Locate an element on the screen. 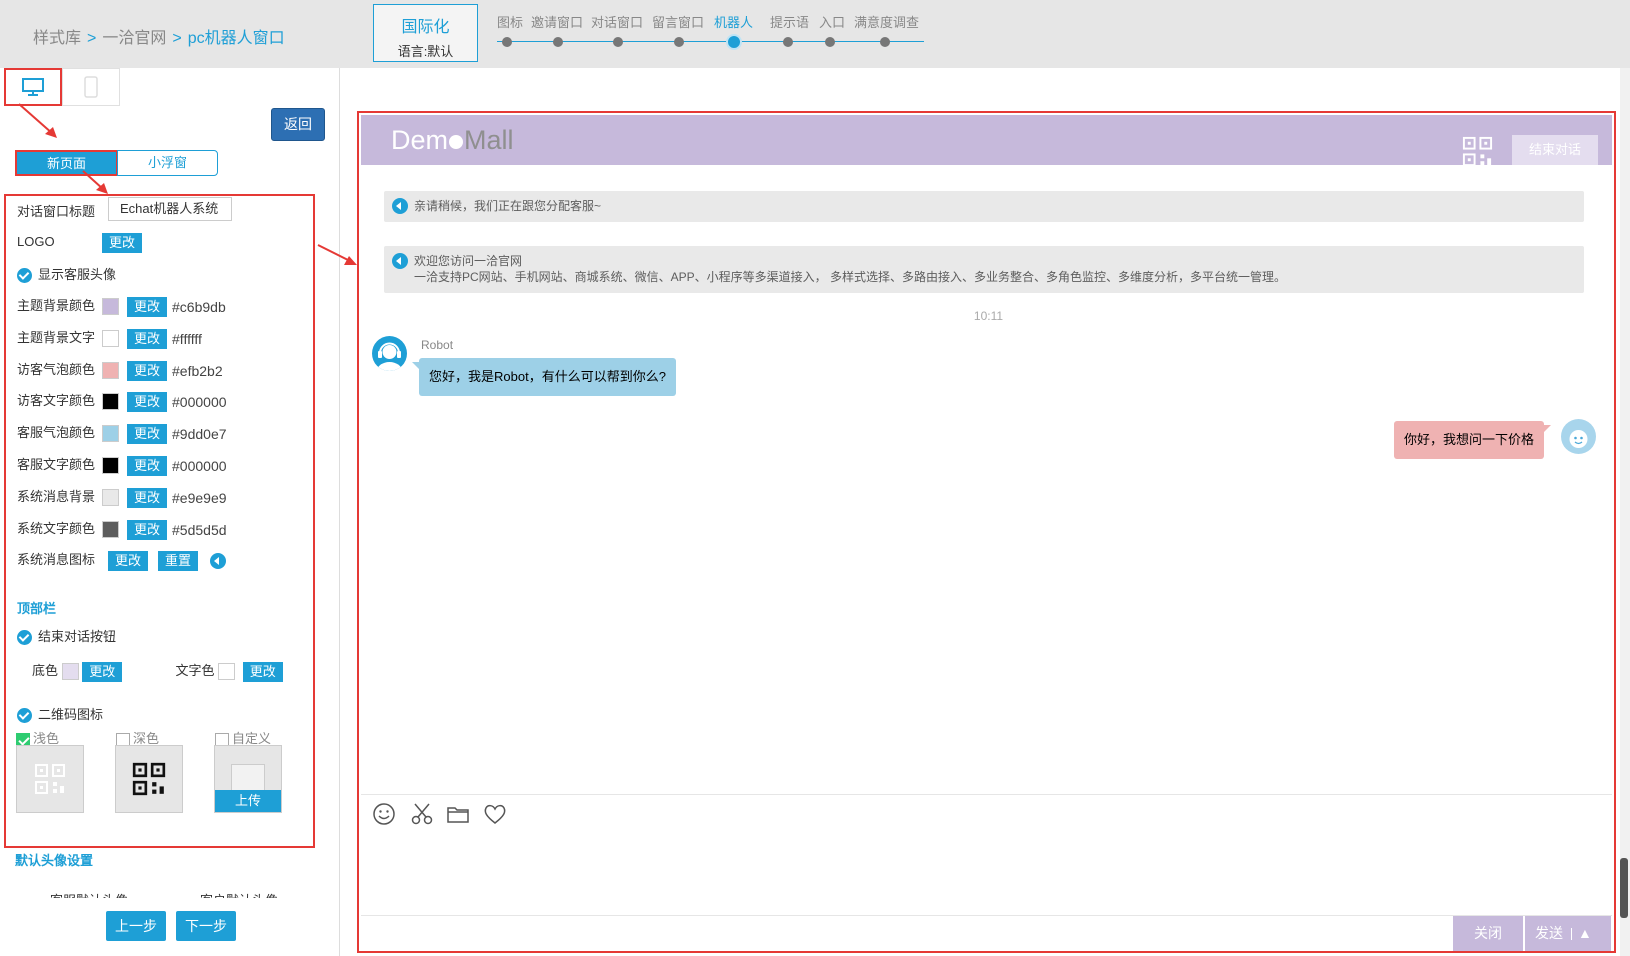 The width and height of the screenshot is (1630, 956). customer-avatar-label: 客户默认头像 is located at coordinates (239, 894).